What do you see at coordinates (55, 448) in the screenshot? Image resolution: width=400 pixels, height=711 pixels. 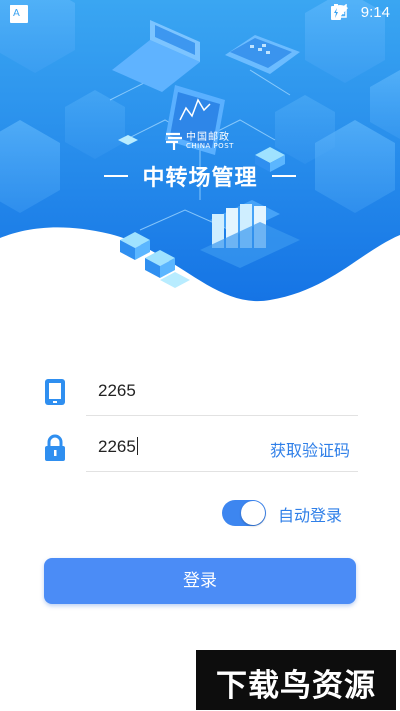 I see `lock-icon` at bounding box center [55, 448].